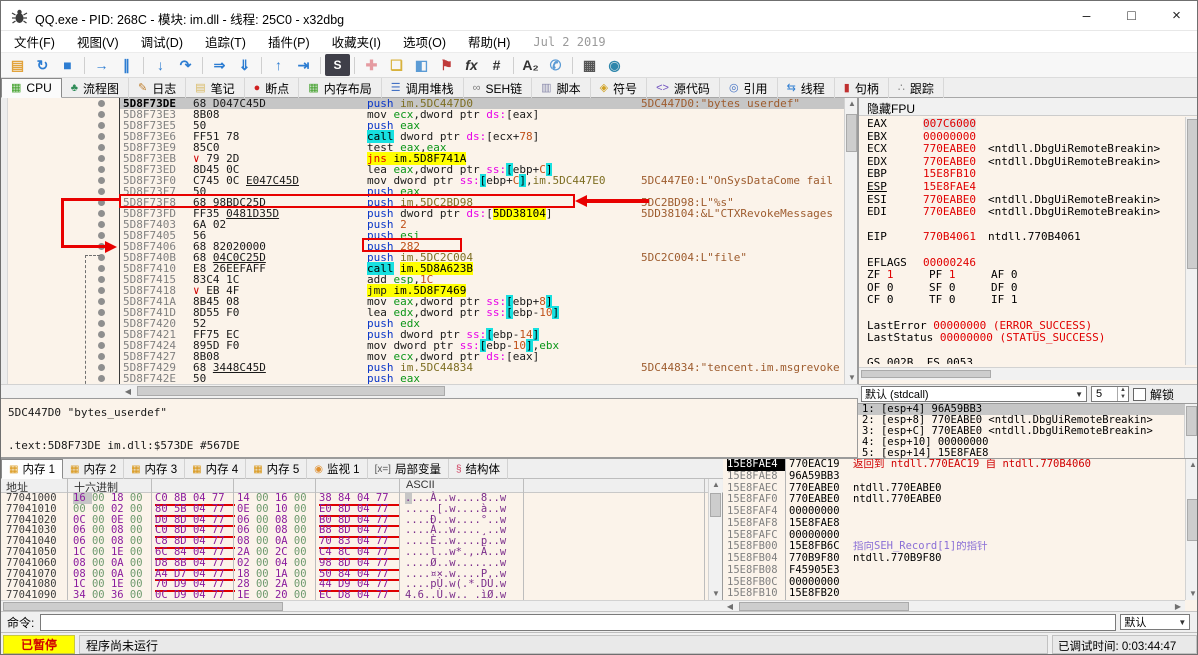 This screenshot has height=655, width=1198. I want to click on tab-memory-map: ▦ 内存布局, so click(340, 88).